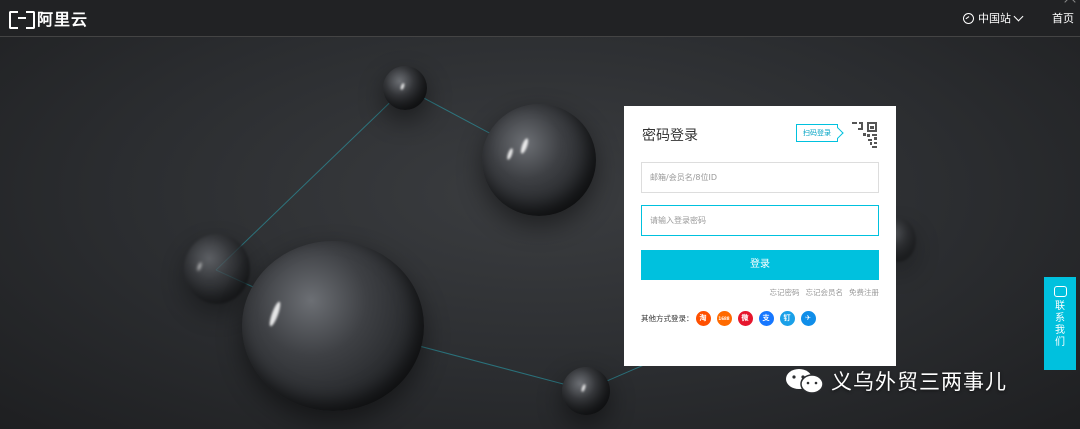 The image size is (1080, 429). I want to click on site-switch-label: 中国站, so click(994, 18).